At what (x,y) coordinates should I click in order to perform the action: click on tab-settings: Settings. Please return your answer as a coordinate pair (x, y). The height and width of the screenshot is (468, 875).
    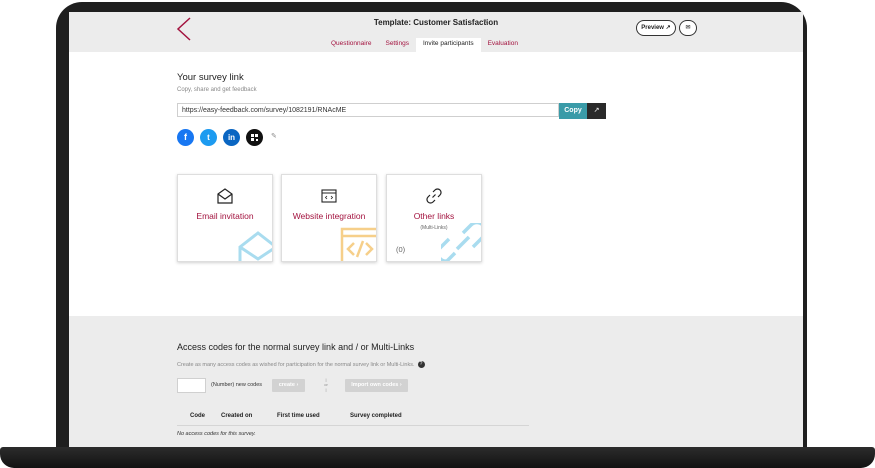
    Looking at the image, I should click on (397, 45).